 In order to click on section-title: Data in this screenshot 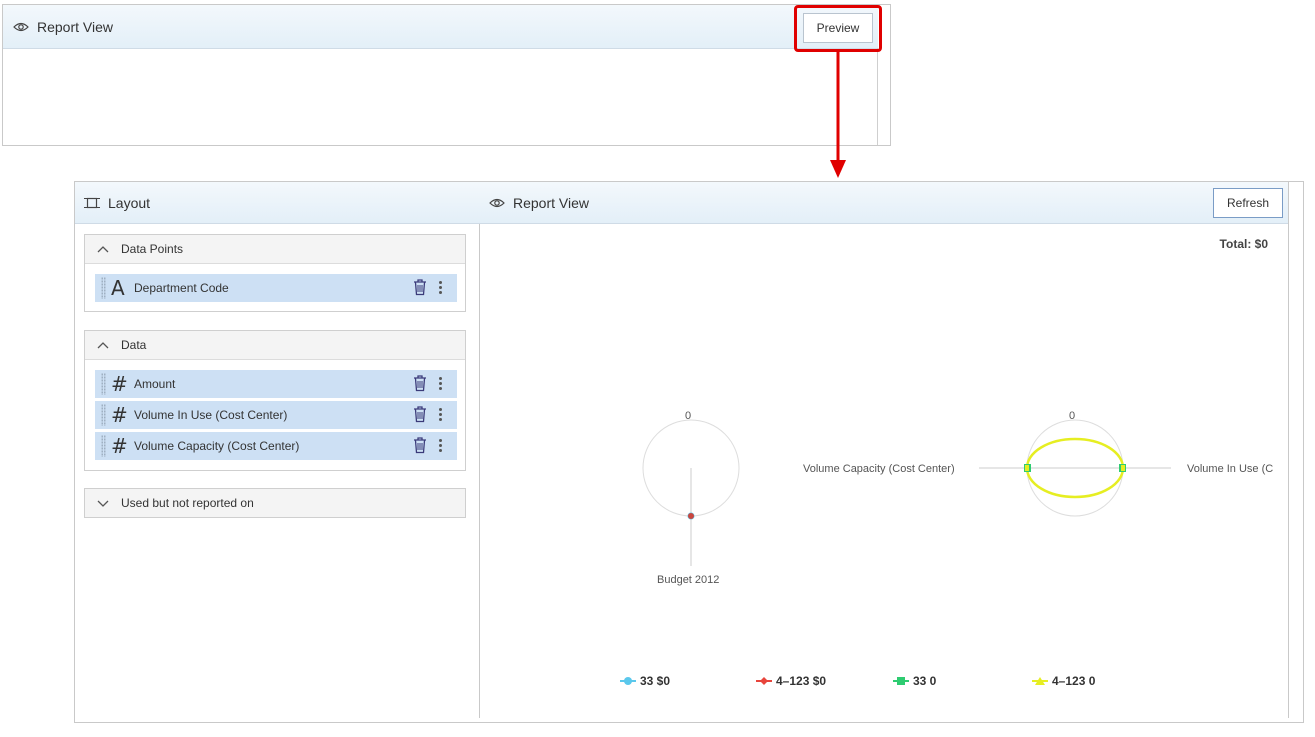, I will do `click(134, 345)`.